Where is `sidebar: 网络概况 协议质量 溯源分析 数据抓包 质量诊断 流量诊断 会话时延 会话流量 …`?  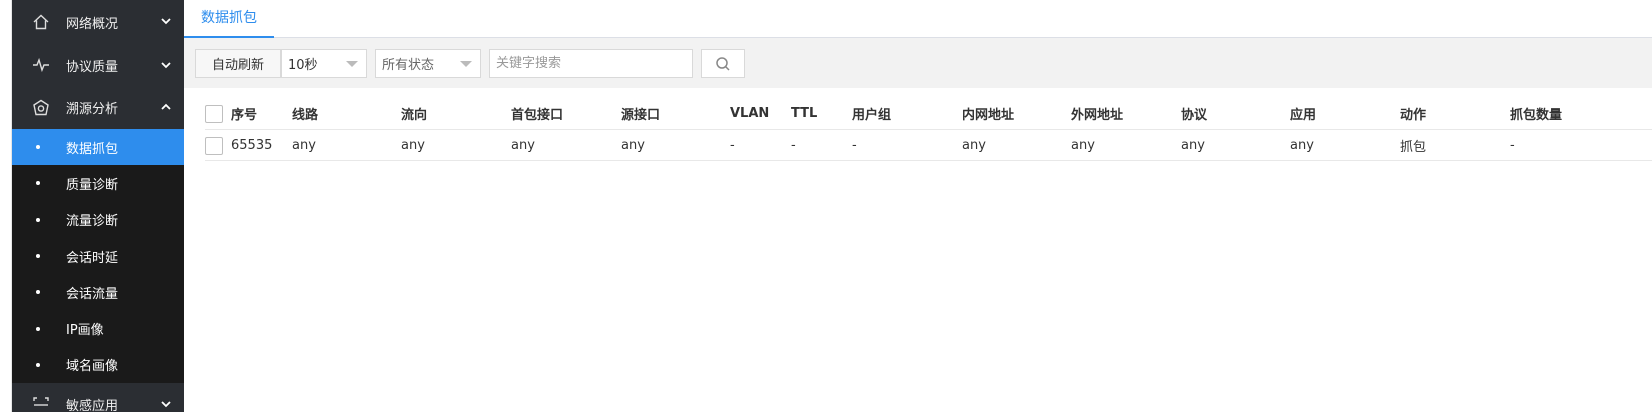 sidebar: 网络概况 协议质量 溯源分析 数据抓包 质量诊断 流量诊断 会话时延 会话流量 … is located at coordinates (98, 206).